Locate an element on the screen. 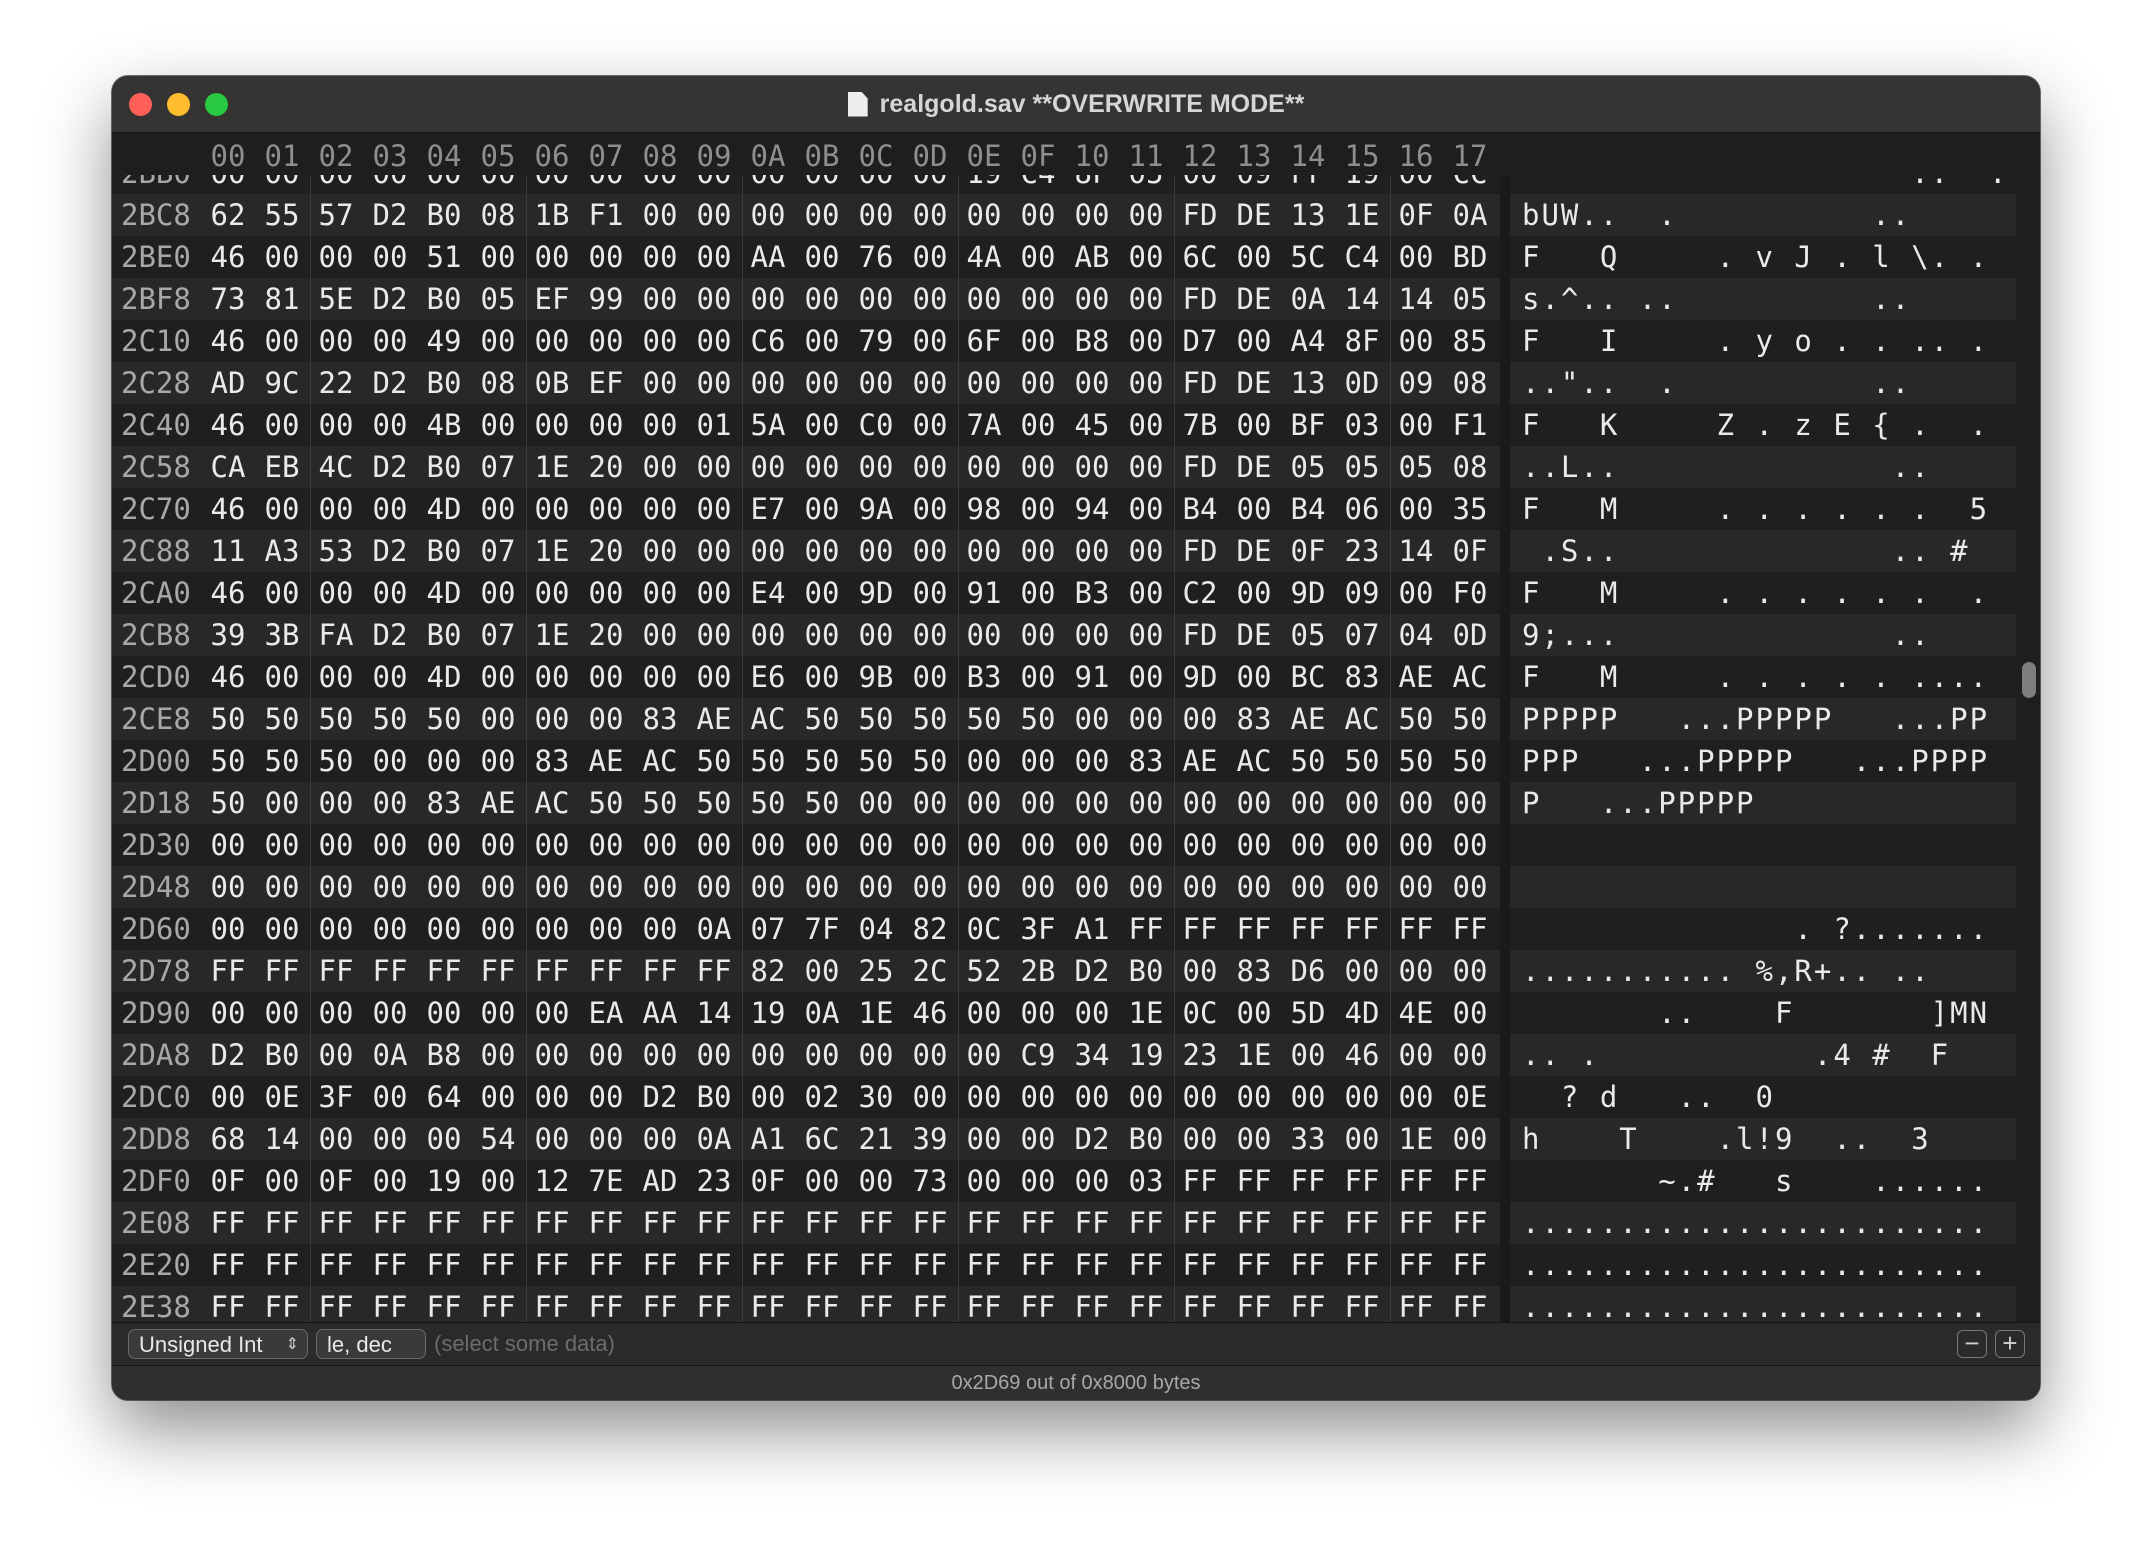 This screenshot has width=2152, height=1550. hex-byte: 12 is located at coordinates (552, 1181).